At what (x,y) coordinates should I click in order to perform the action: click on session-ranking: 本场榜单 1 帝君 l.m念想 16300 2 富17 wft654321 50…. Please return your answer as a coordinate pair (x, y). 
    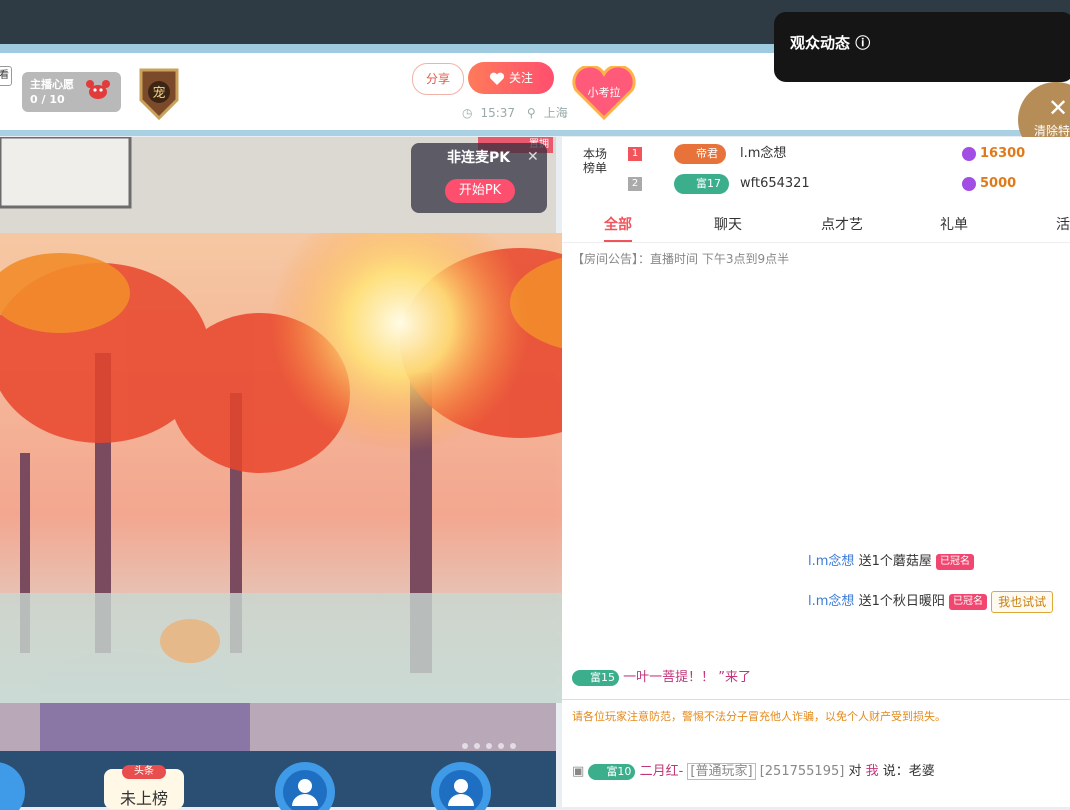
    Looking at the image, I should click on (816, 169).